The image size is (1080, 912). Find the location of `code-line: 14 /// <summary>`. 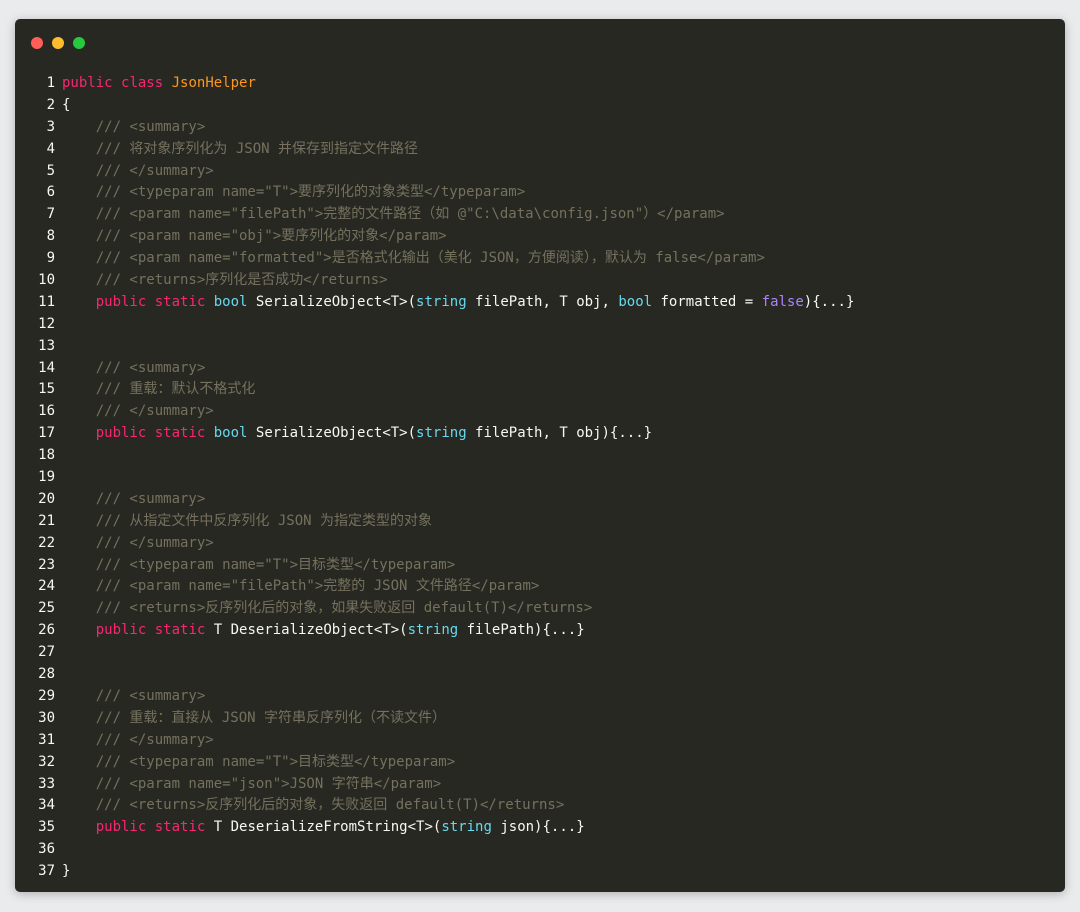

code-line: 14 /// <summary> is located at coordinates (540, 369).